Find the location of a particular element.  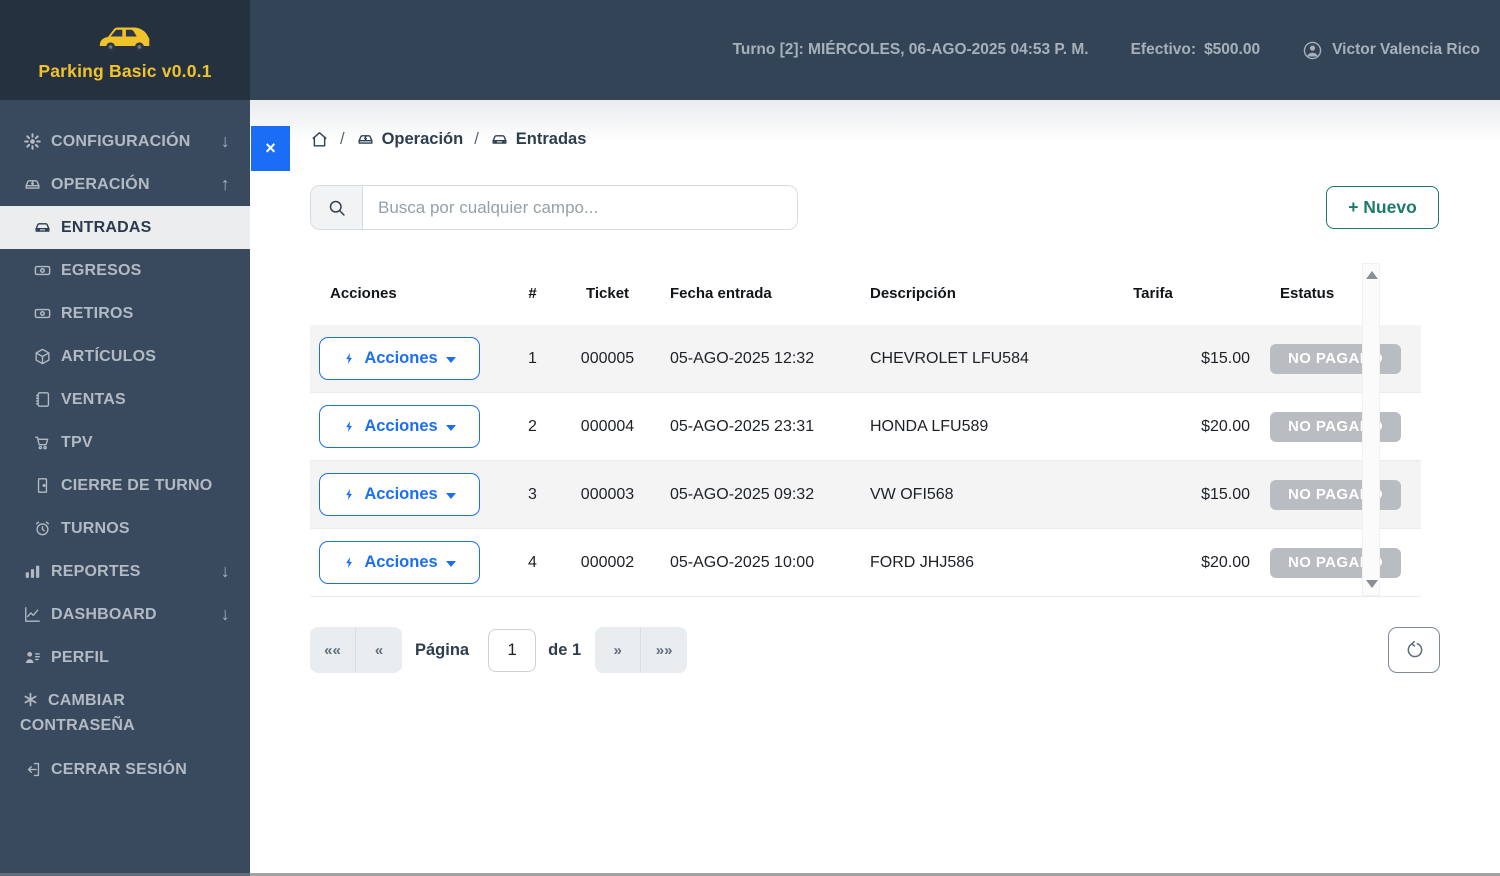

breadcrumb-entradas: Entradas is located at coordinates (538, 139).